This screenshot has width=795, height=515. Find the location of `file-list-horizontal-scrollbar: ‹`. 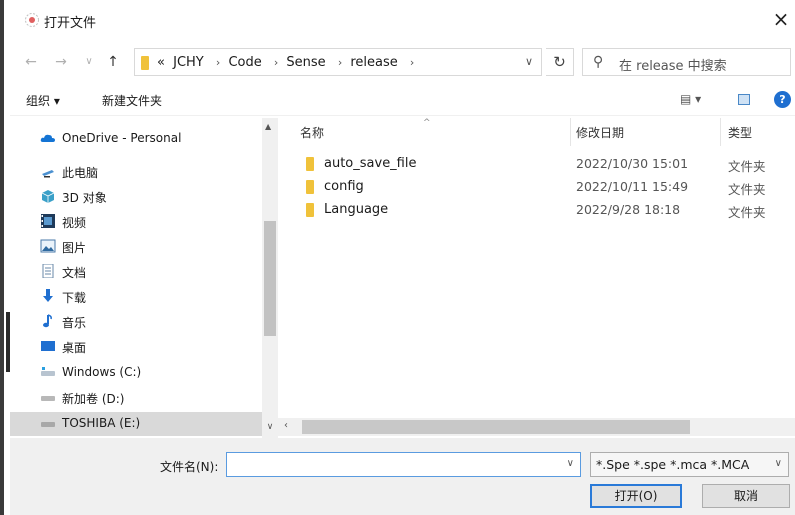

file-list-horizontal-scrollbar: ‹ is located at coordinates (536, 427).